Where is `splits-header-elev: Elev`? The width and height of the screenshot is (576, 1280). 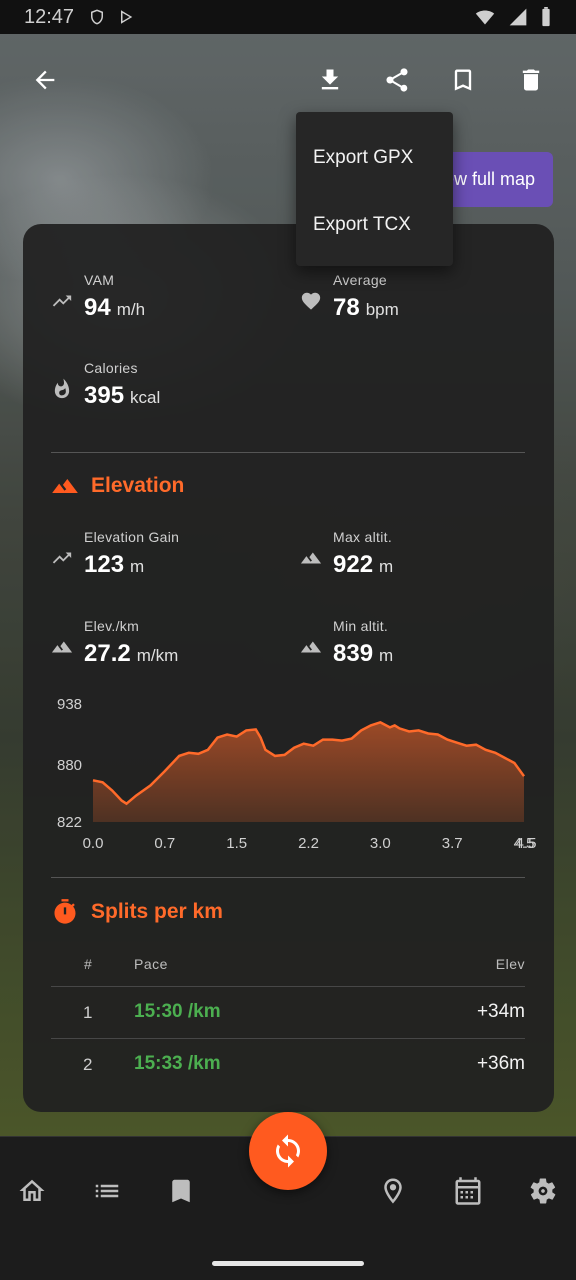 splits-header-elev: Elev is located at coordinates (510, 964).